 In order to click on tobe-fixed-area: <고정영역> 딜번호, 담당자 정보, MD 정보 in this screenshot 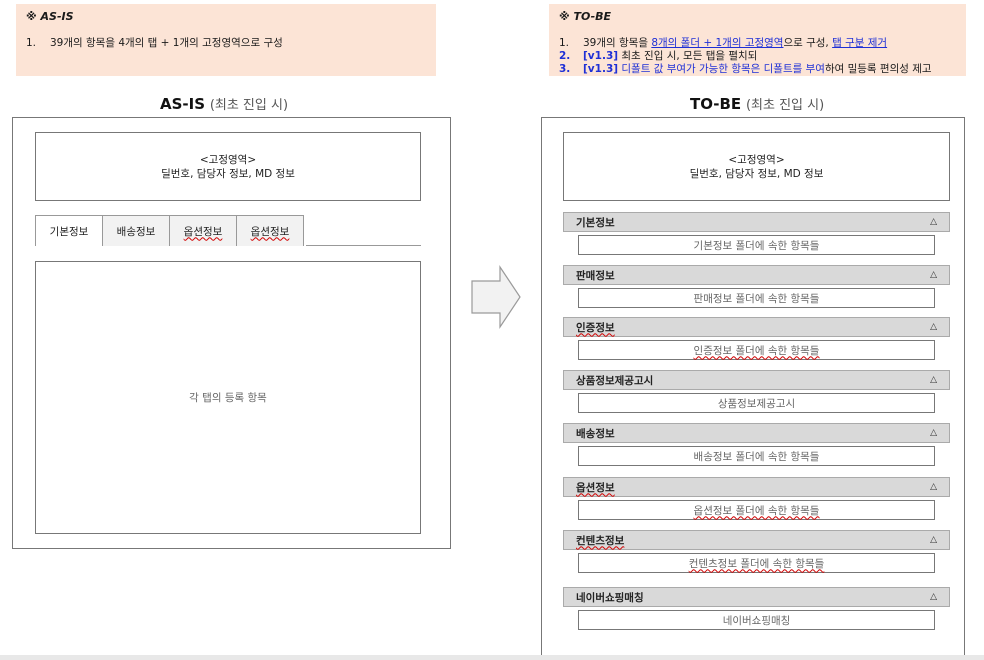, I will do `click(756, 166)`.